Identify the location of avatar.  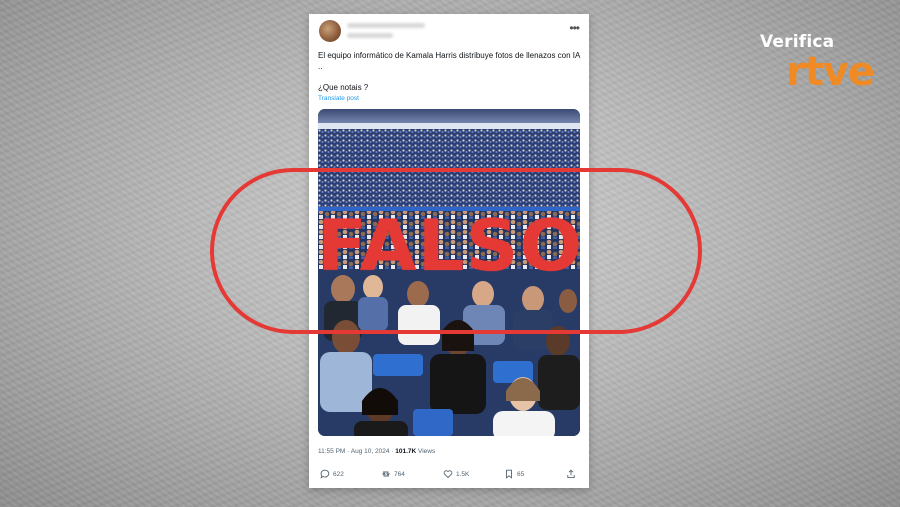
(330, 31).